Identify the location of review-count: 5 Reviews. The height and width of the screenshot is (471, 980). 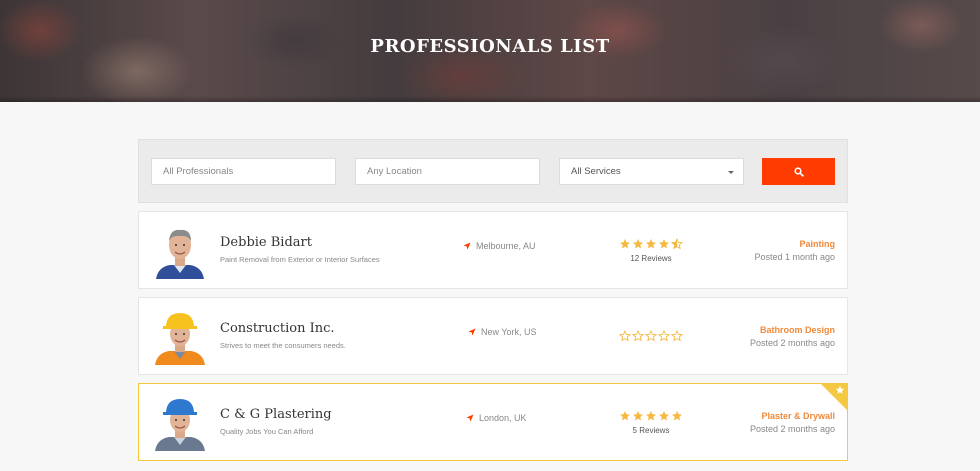
(651, 430).